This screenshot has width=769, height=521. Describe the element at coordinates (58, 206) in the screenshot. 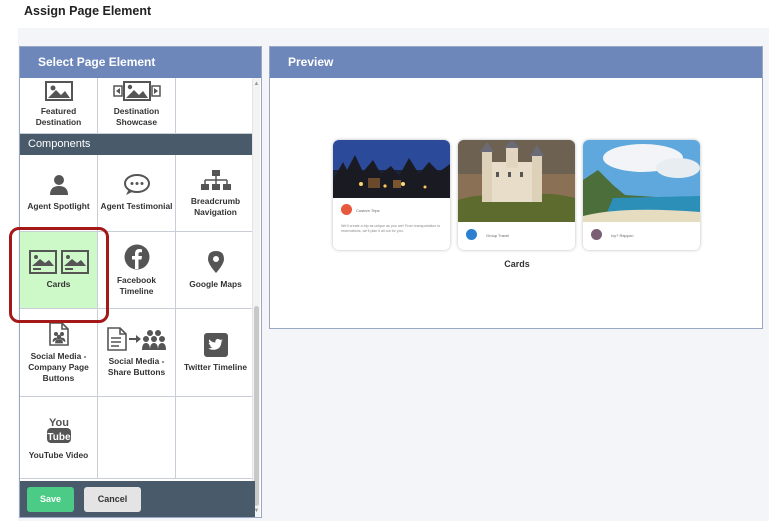

I see `element-label: Agent Spotlight` at that location.